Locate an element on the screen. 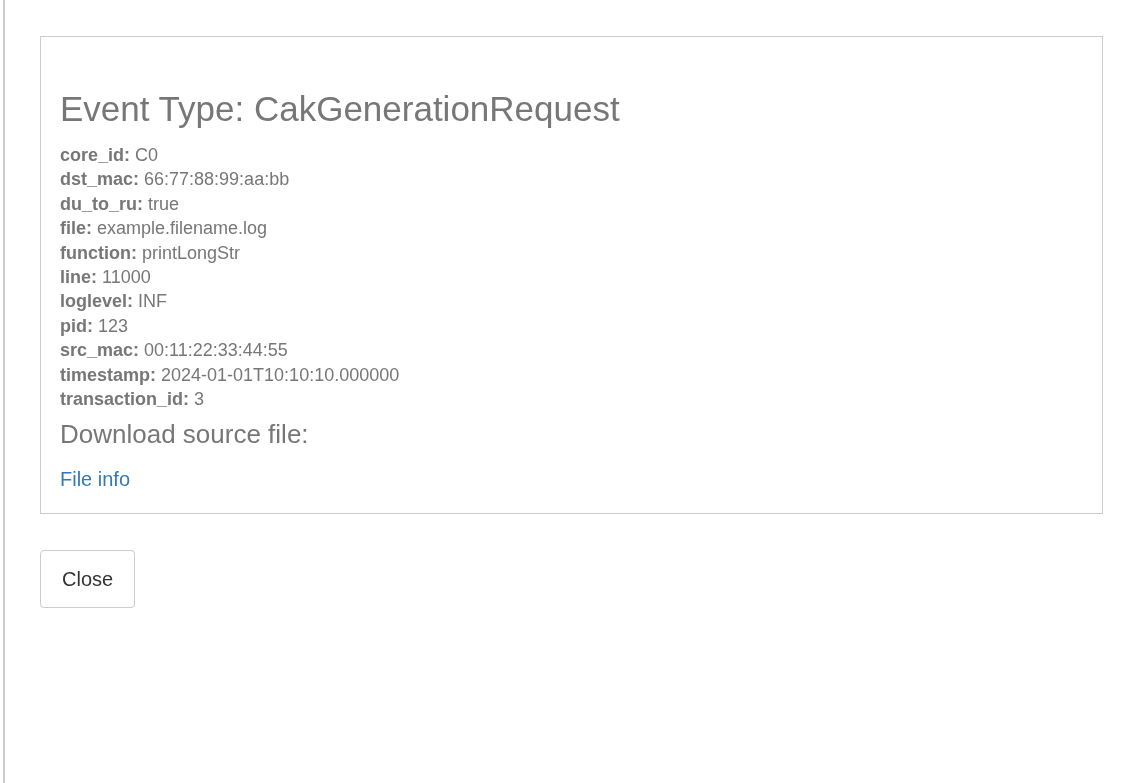  field-row-text: dst_mac: 66:77:88:99:aa:bb is located at coordinates (175, 180).